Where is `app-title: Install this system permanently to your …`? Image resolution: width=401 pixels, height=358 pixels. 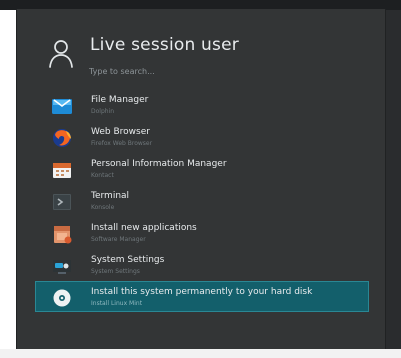
app-title: Install this system permanently to your … is located at coordinates (202, 292).